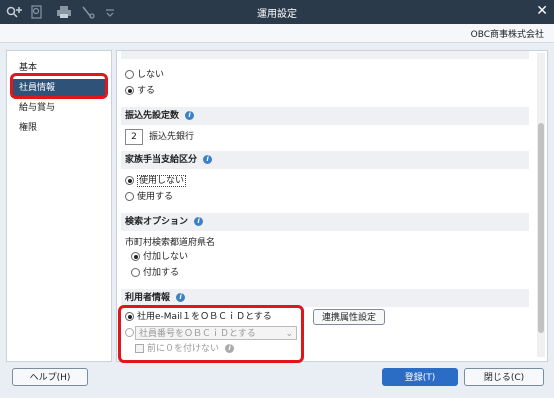 This screenshot has width=554, height=398. I want to click on radio-search-none: 付加しない, so click(159, 257).